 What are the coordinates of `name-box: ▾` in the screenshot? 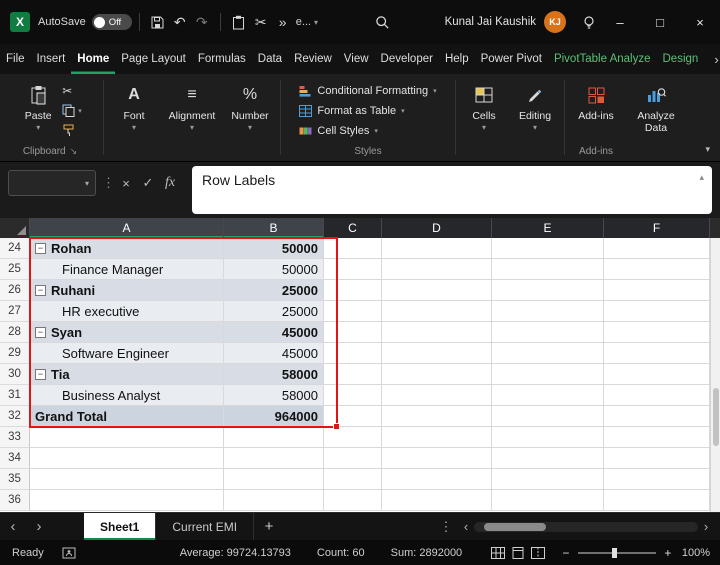 It's located at (52, 183).